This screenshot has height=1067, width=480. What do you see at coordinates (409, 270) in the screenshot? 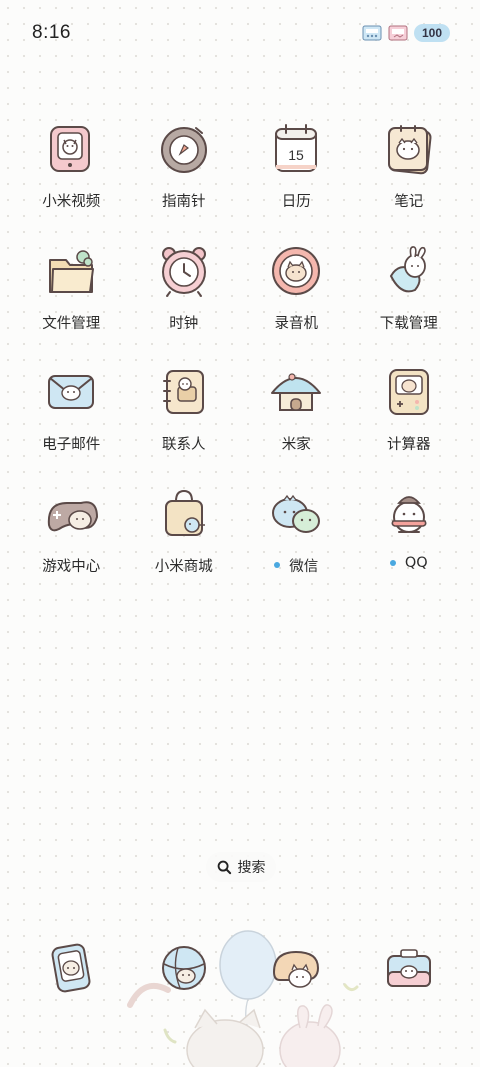
I see `download-icon` at bounding box center [409, 270].